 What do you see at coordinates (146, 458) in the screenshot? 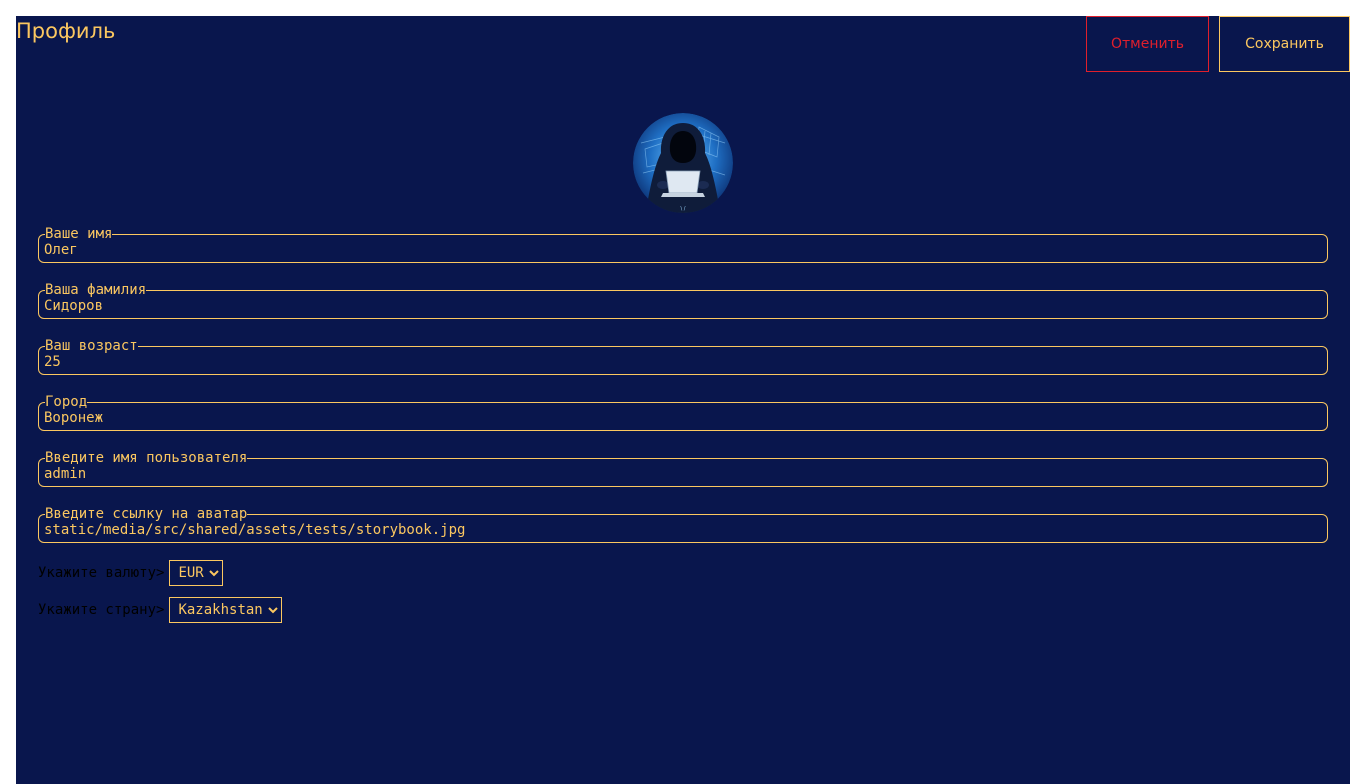
I see `username-label: Введите имя пользователя` at bounding box center [146, 458].